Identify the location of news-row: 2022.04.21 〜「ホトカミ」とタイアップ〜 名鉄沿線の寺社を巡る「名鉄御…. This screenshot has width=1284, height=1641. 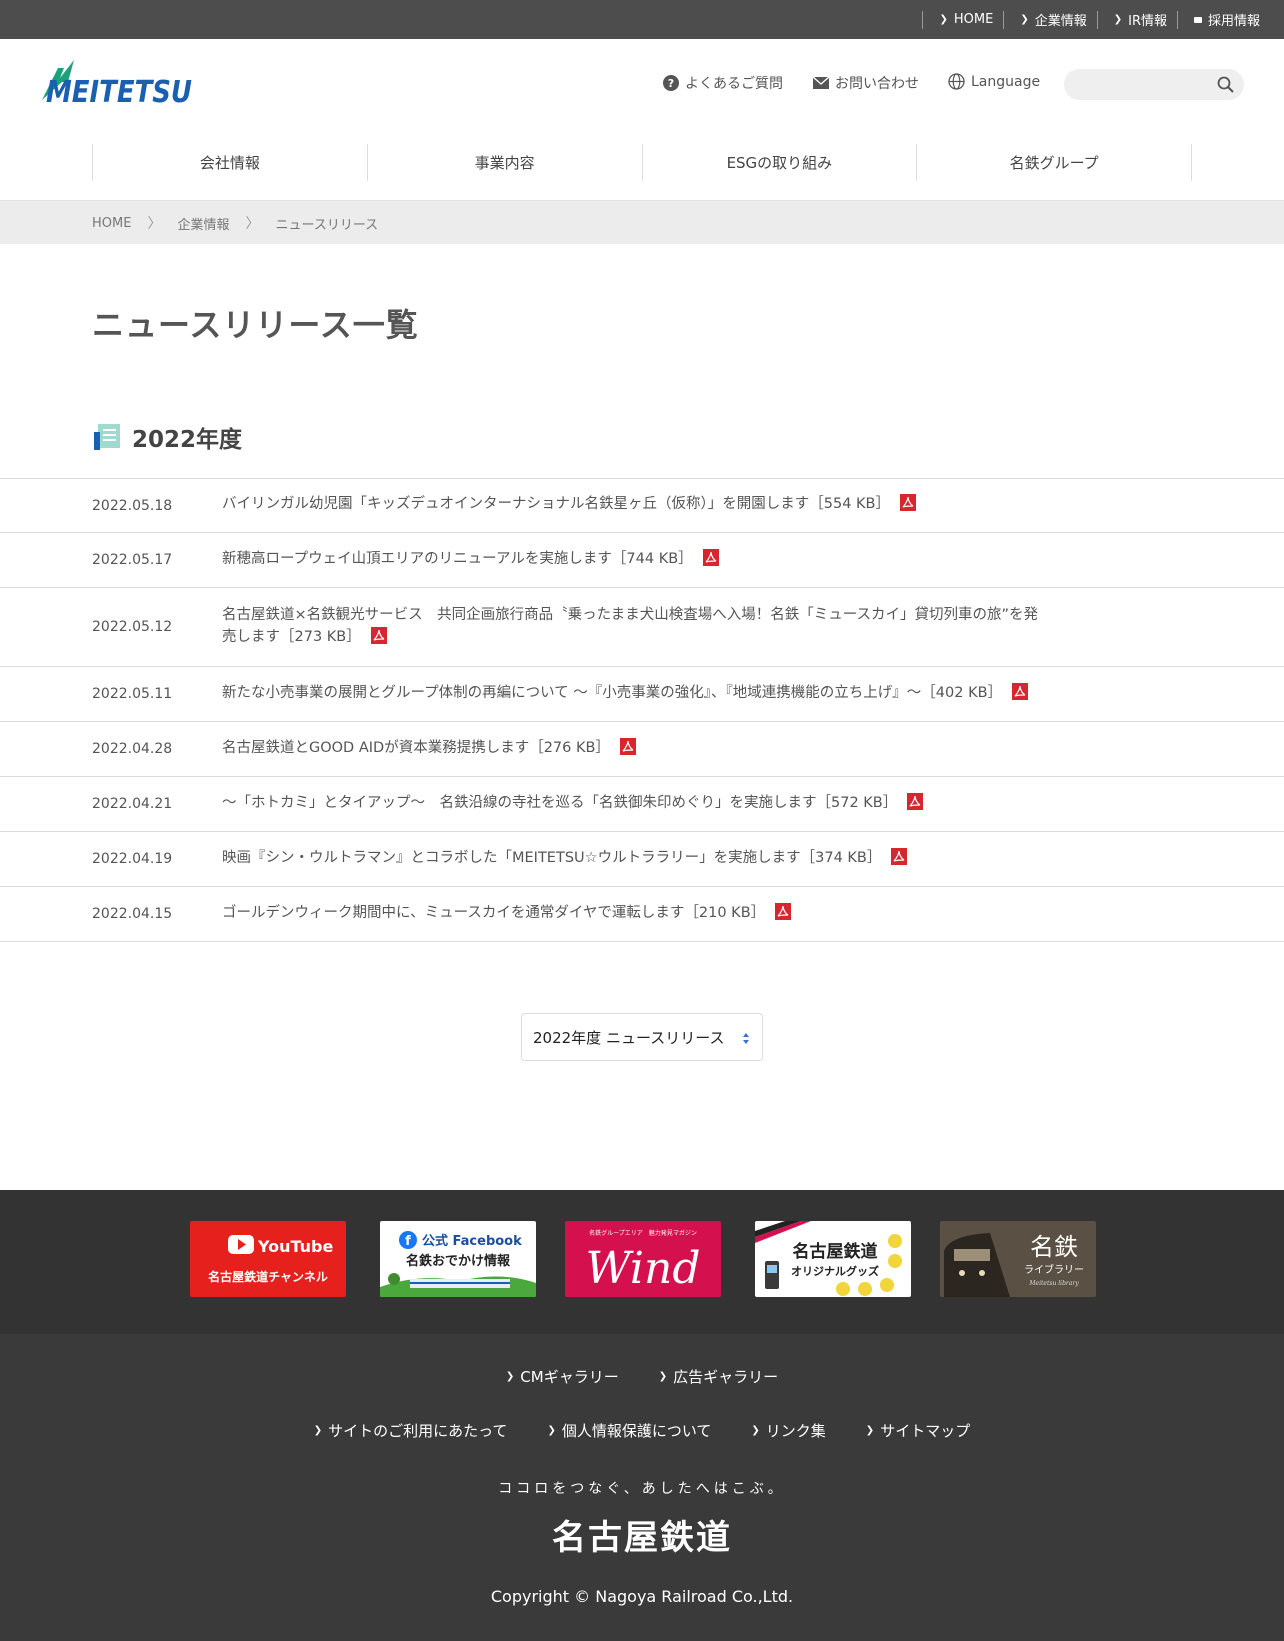
(642, 804).